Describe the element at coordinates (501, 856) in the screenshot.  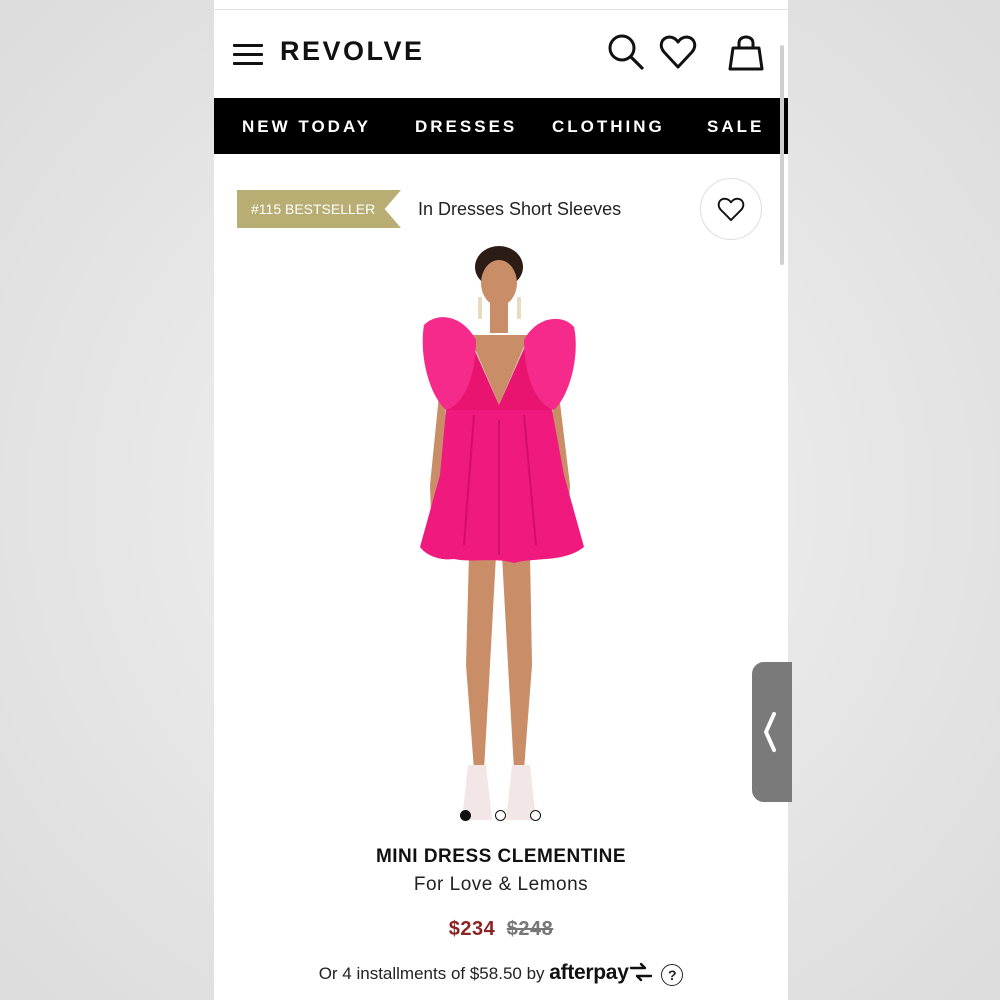
I see `product-title: MINI DRESS CLEMENTINE` at that location.